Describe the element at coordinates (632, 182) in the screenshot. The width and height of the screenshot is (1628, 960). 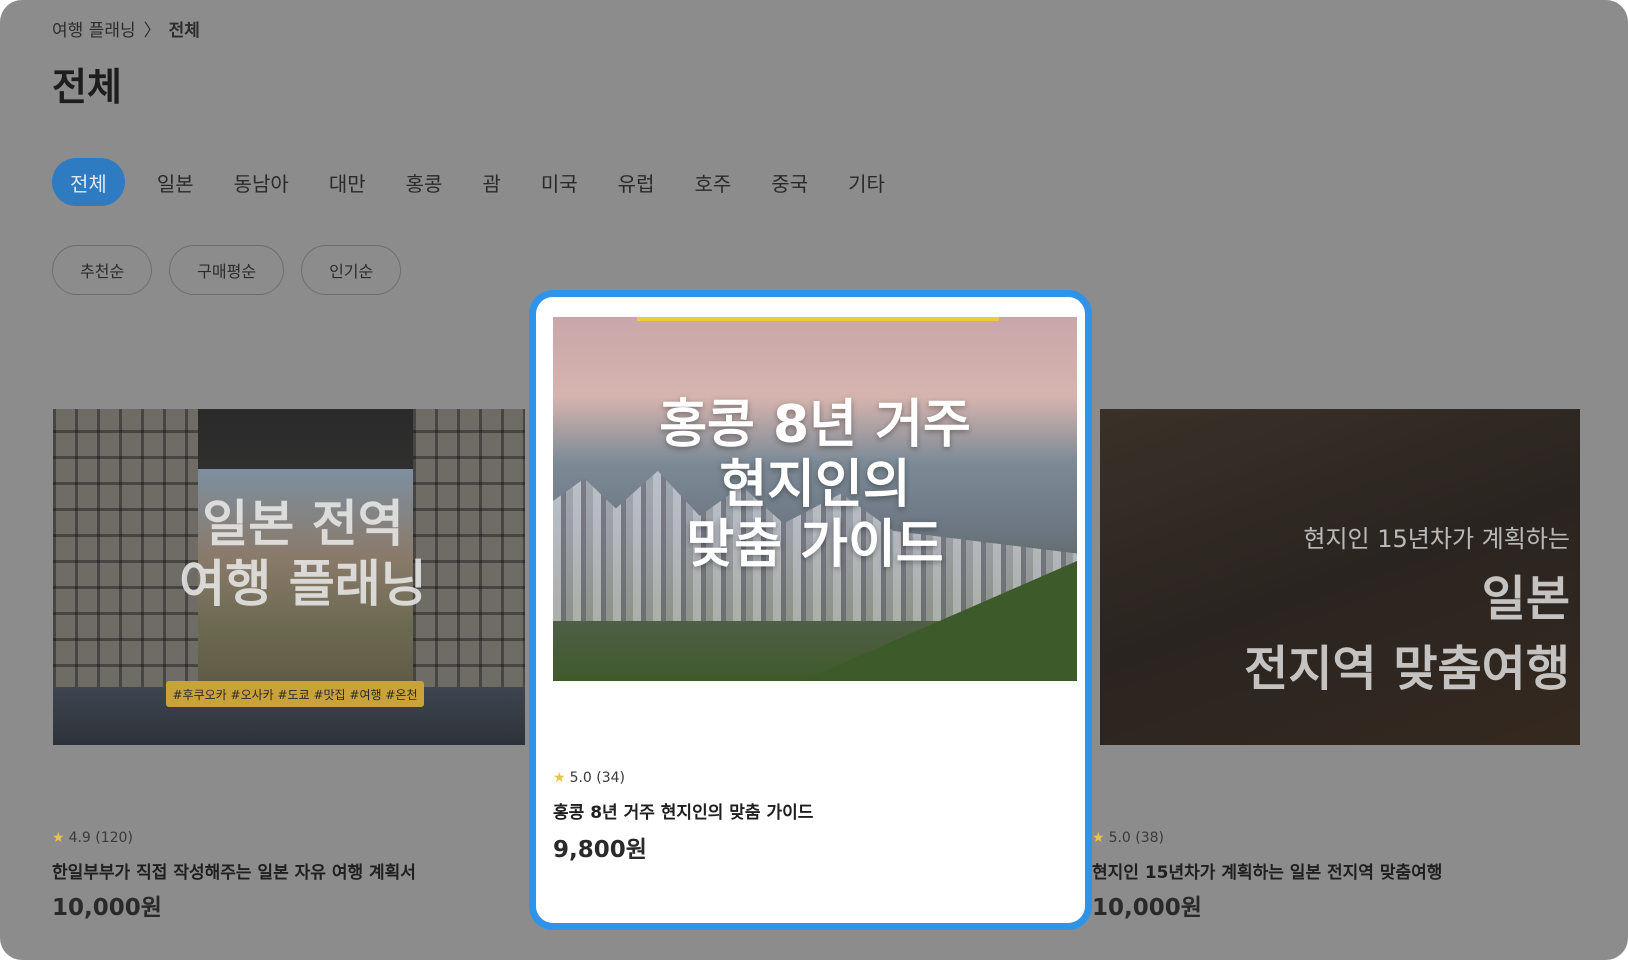
I see `tab-europe: 유럽` at that location.